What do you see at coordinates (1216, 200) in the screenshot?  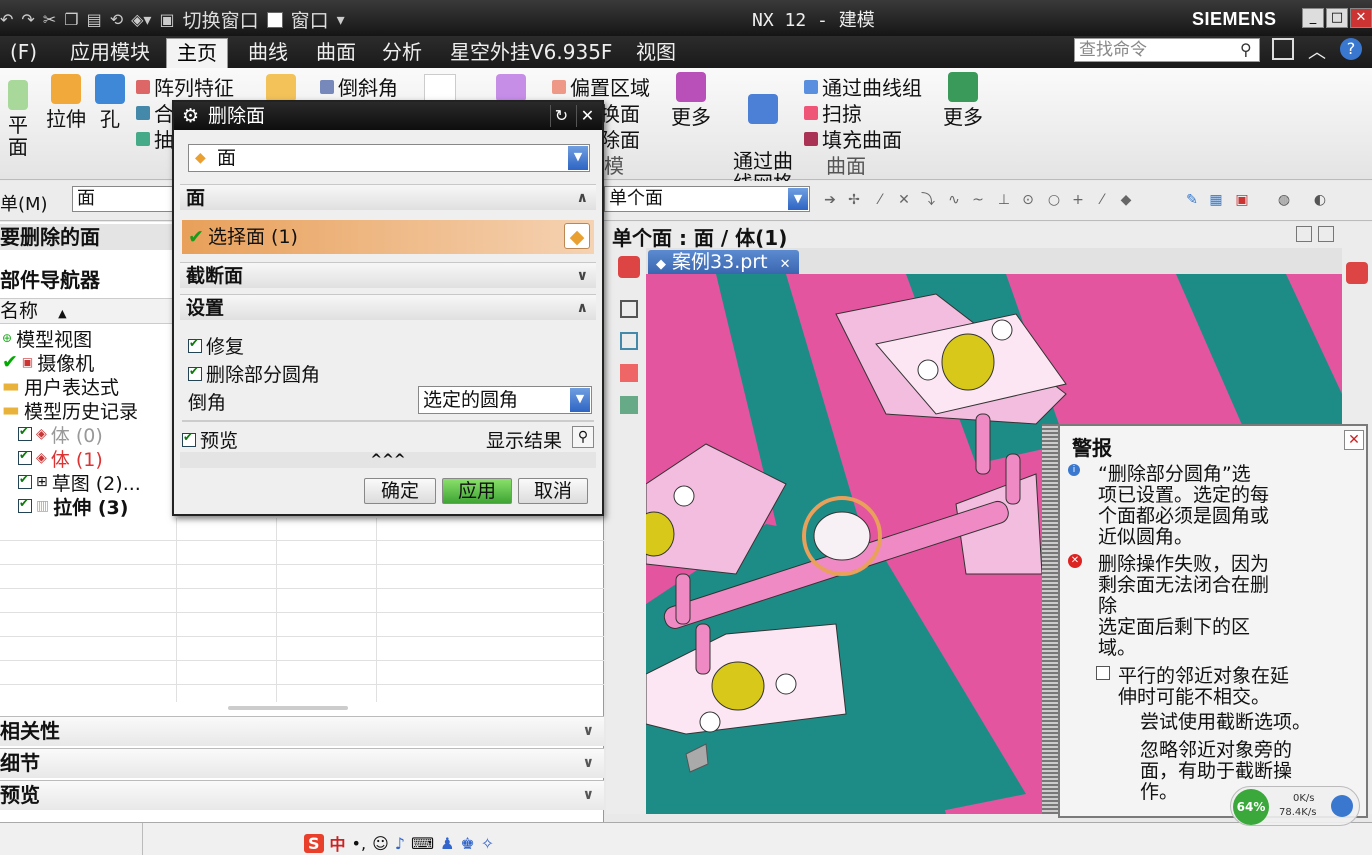 I see `layer-icon: ▦` at bounding box center [1216, 200].